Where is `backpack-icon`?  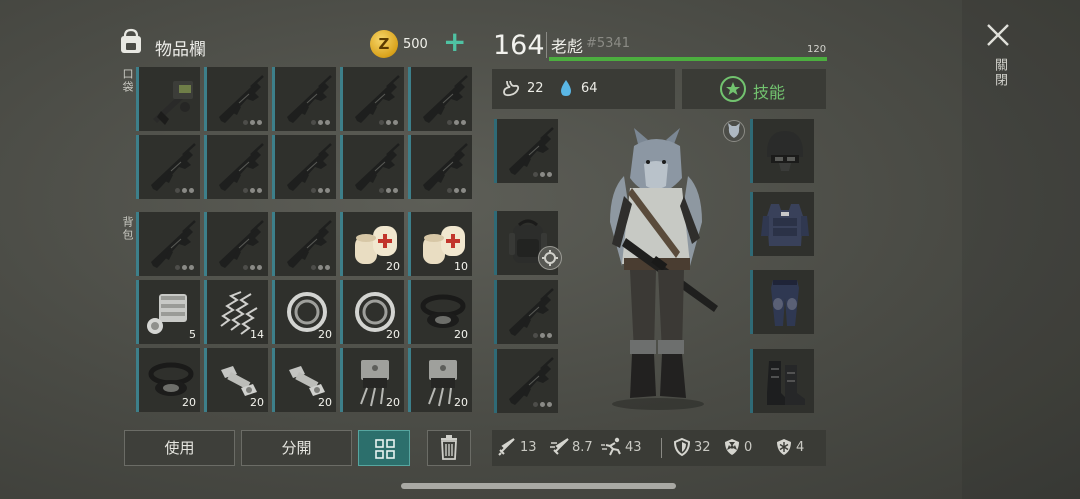
backpack-icon is located at coordinates (131, 40).